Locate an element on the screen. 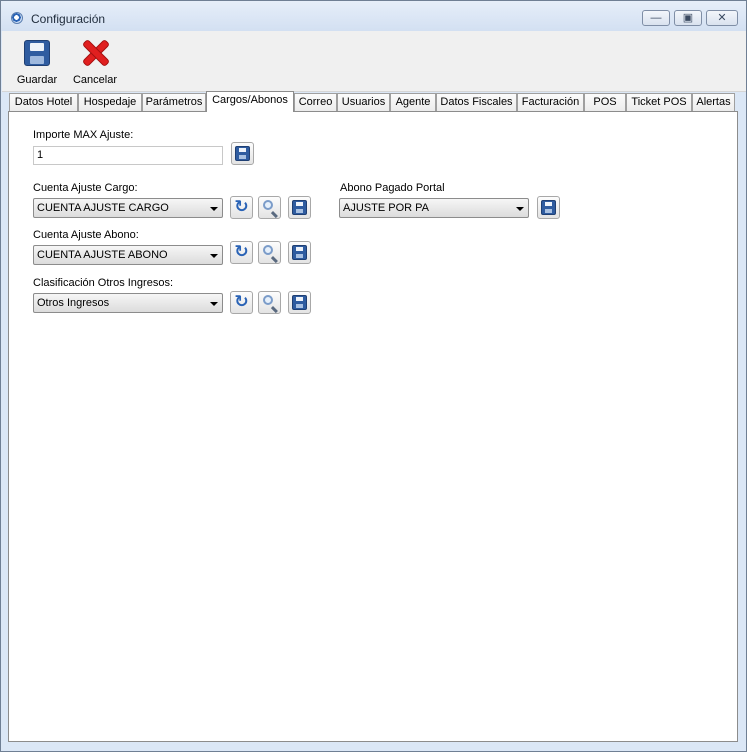  clasificacion-label: Clasificación Otros Ingresos: is located at coordinates (103, 283).